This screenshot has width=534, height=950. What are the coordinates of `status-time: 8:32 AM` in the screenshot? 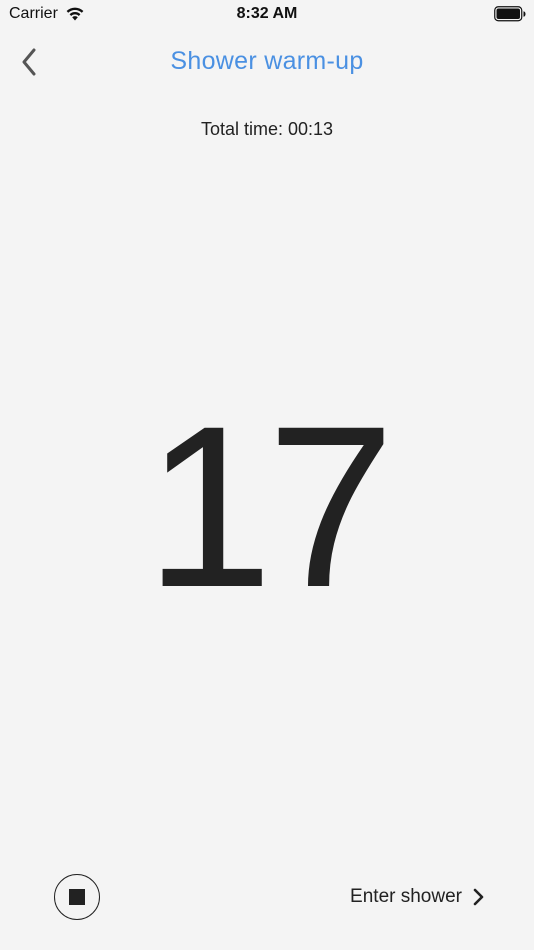 It's located at (267, 13).